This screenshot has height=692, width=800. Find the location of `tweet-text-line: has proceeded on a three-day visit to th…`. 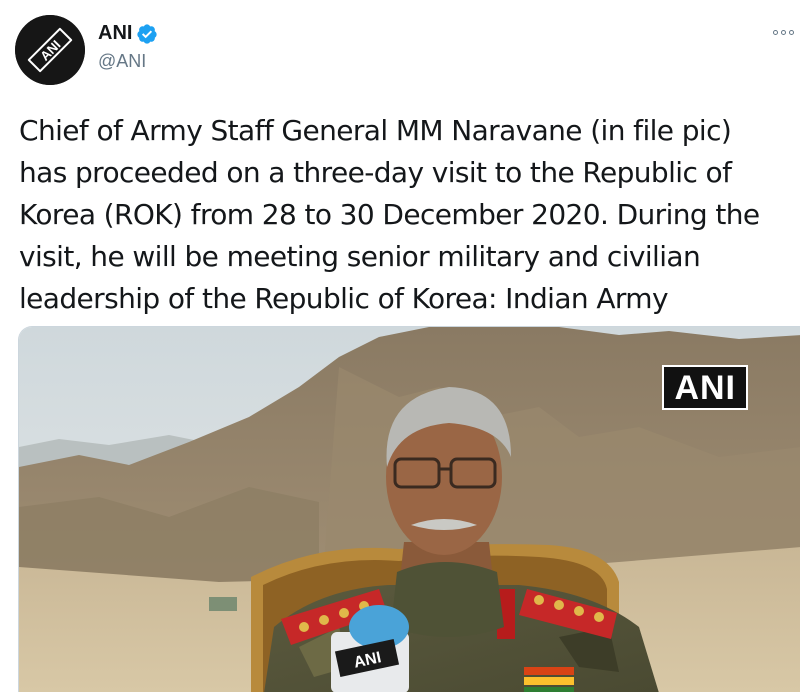

tweet-text-line: has proceeded on a three-day visit to th… is located at coordinates (375, 172).